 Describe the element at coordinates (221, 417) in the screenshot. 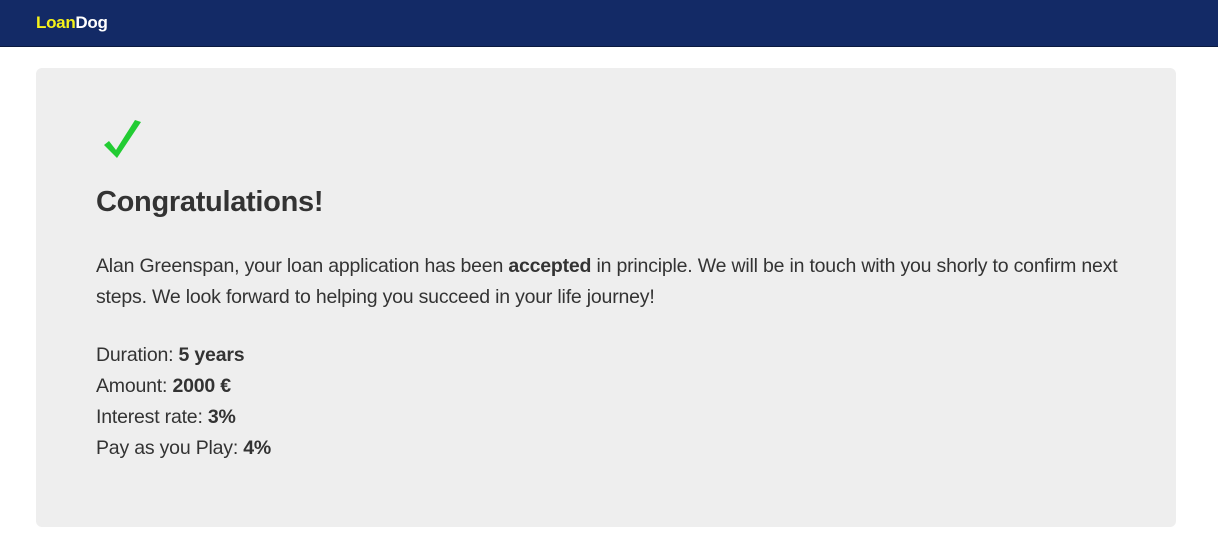

I see `detail-value: 3%` at that location.